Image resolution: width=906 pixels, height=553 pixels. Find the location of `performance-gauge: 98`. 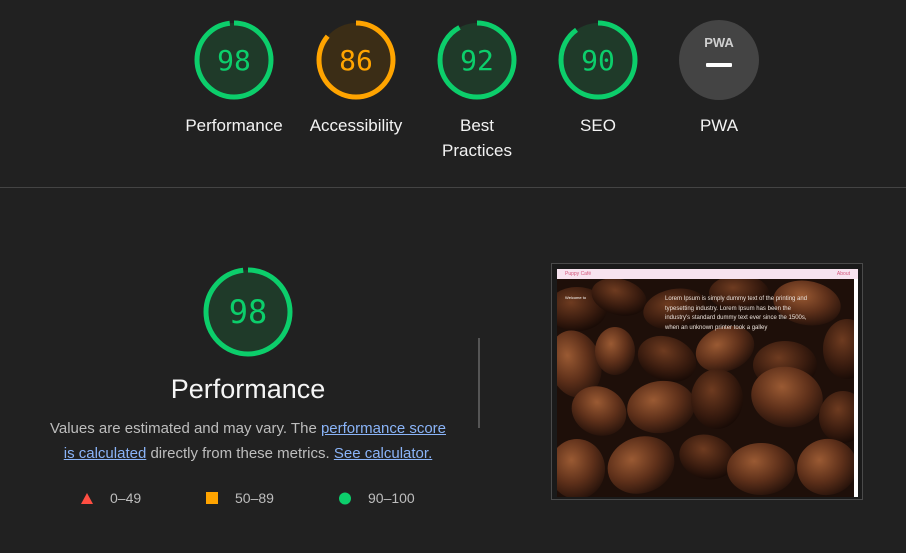

performance-gauge: 98 is located at coordinates (248, 312).